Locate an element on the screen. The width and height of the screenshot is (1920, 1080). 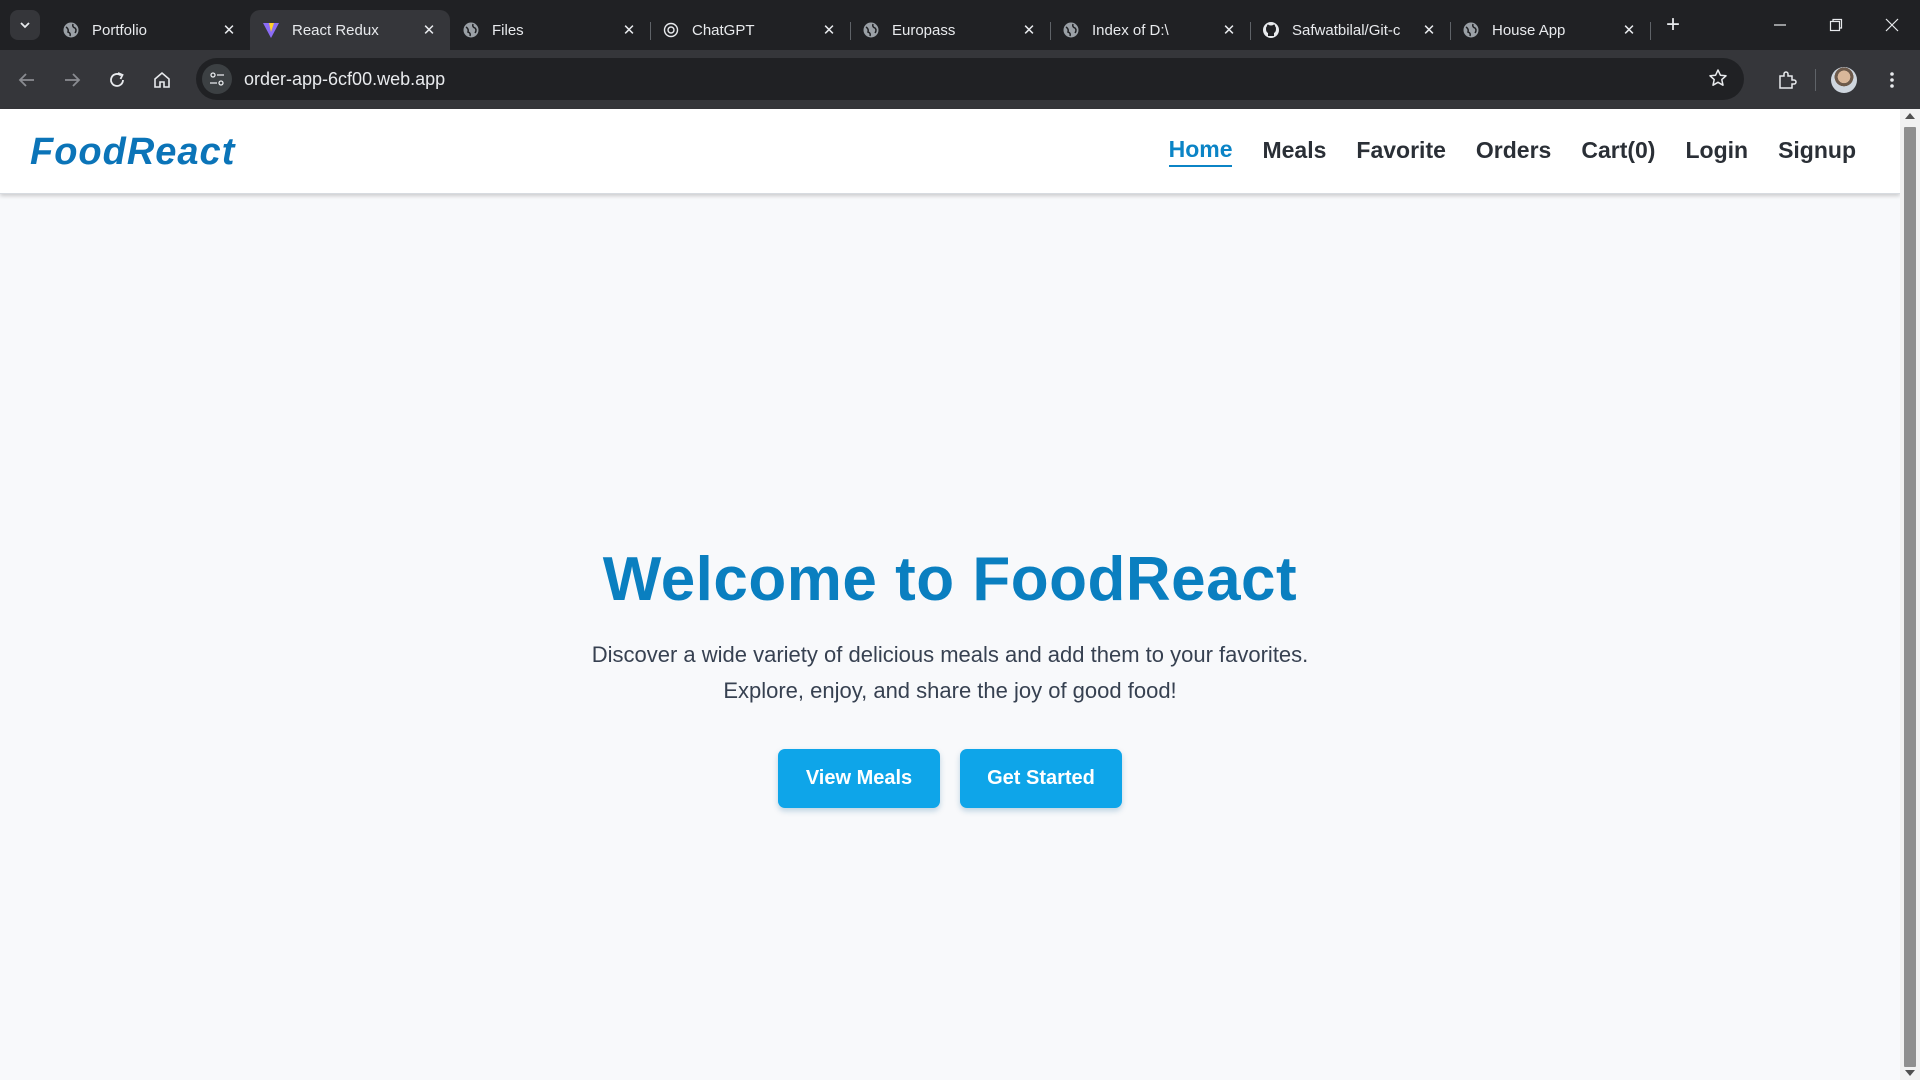
page-scrollbar is located at coordinates (1910, 594).